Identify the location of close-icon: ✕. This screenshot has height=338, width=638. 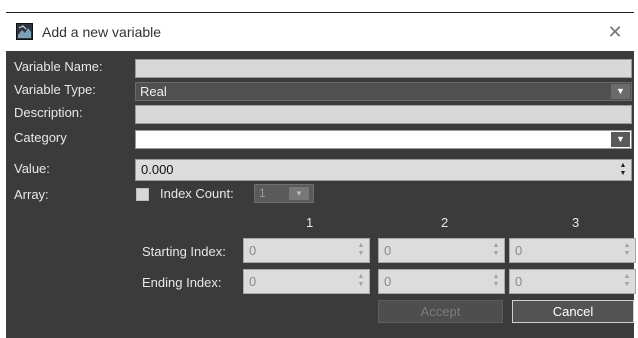
(615, 32).